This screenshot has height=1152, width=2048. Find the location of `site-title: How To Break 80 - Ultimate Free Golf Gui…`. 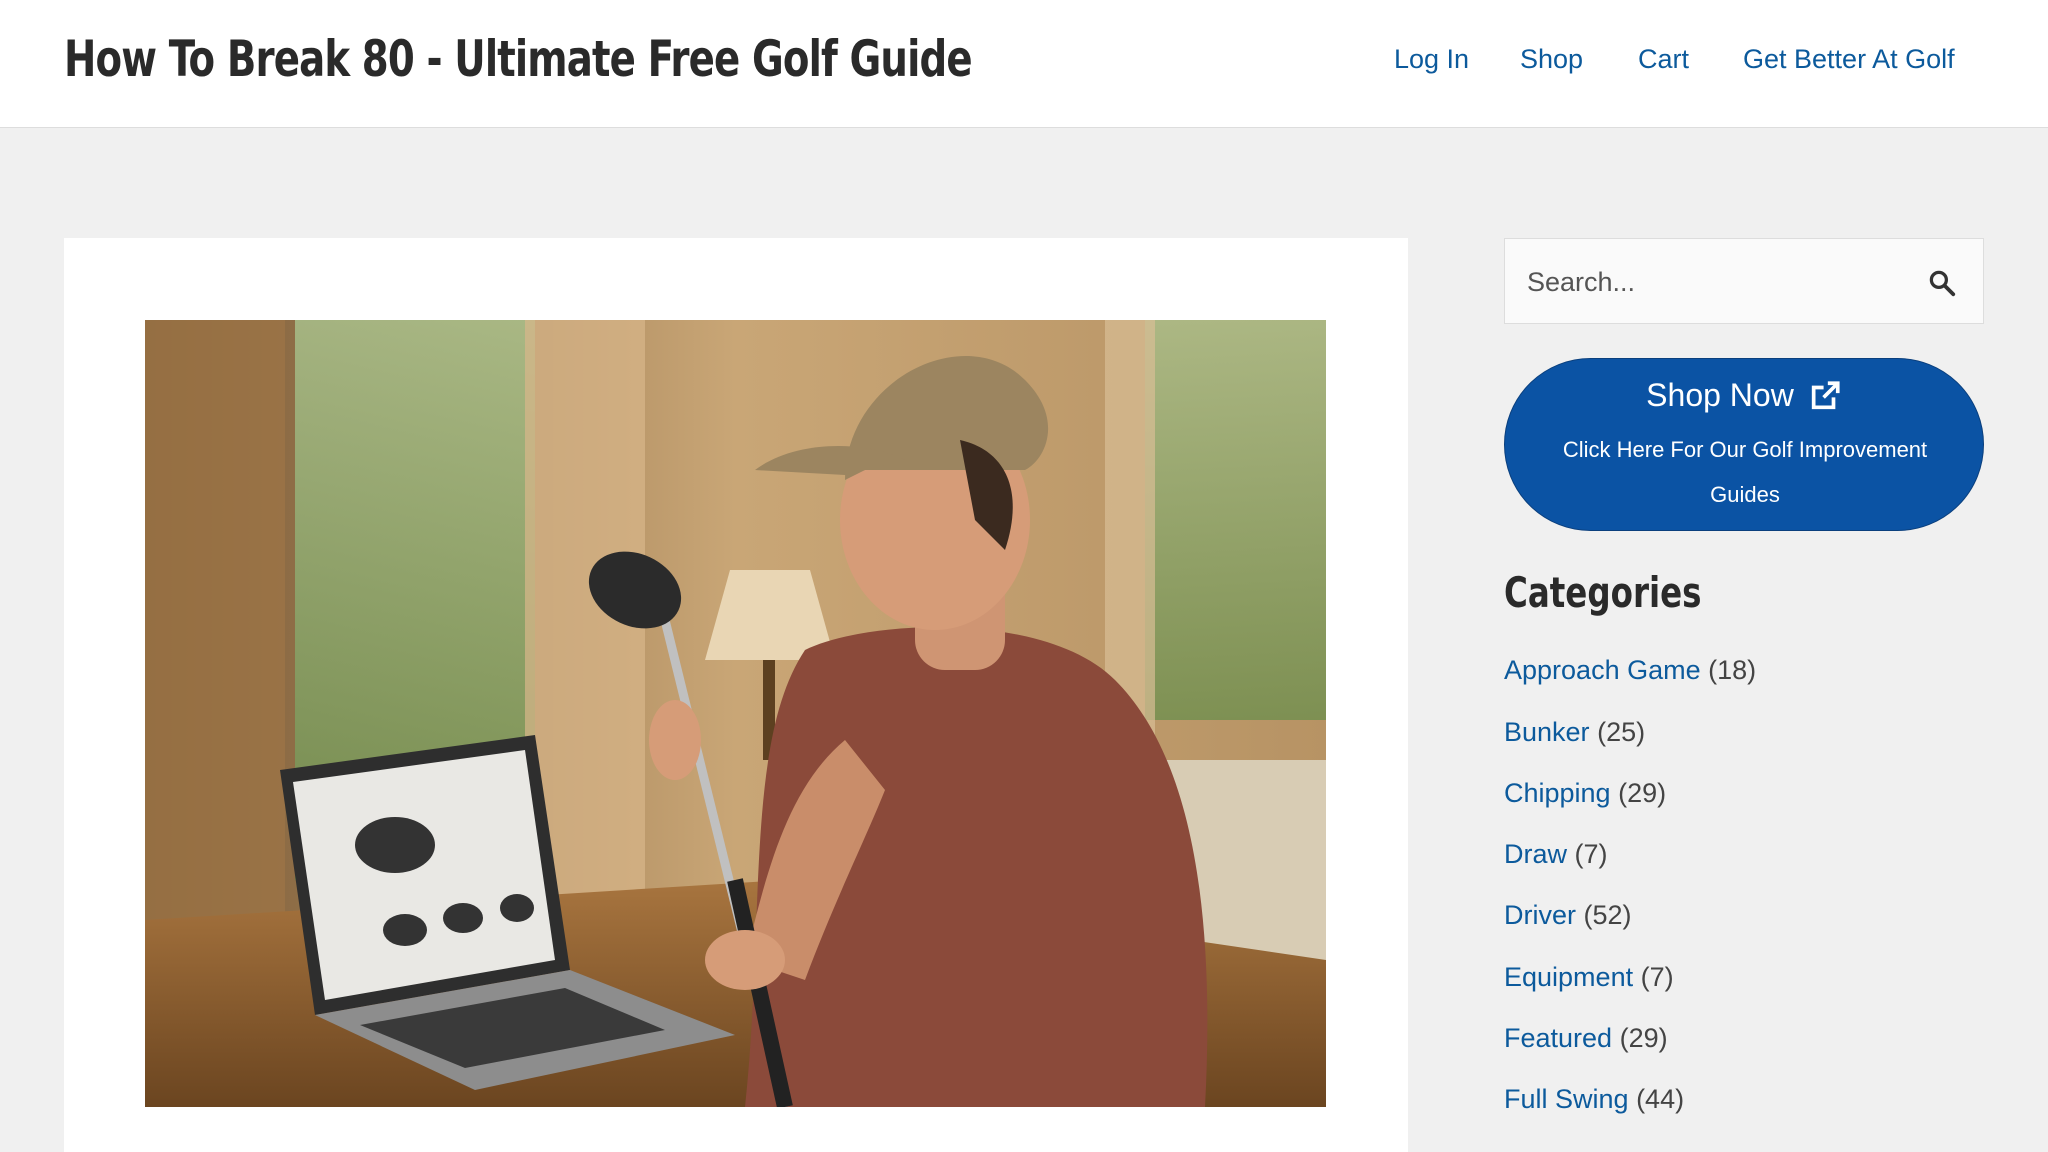

site-title: How To Break 80 - Ultimate Free Golf Gui… is located at coordinates (518, 59).